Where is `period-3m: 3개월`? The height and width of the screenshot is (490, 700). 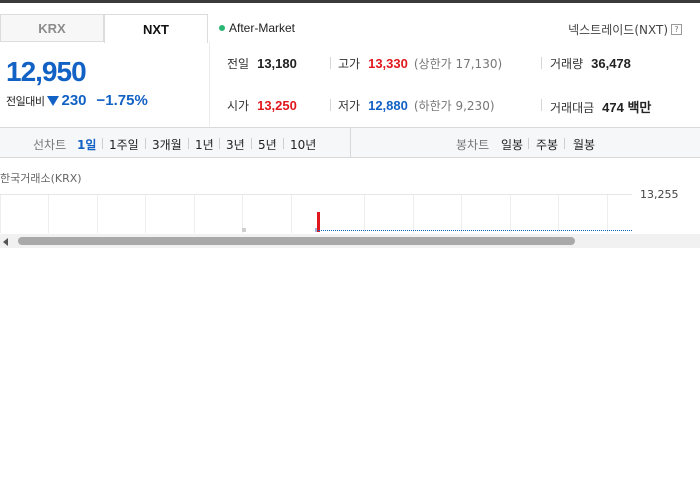 period-3m: 3개월 is located at coordinates (167, 144).